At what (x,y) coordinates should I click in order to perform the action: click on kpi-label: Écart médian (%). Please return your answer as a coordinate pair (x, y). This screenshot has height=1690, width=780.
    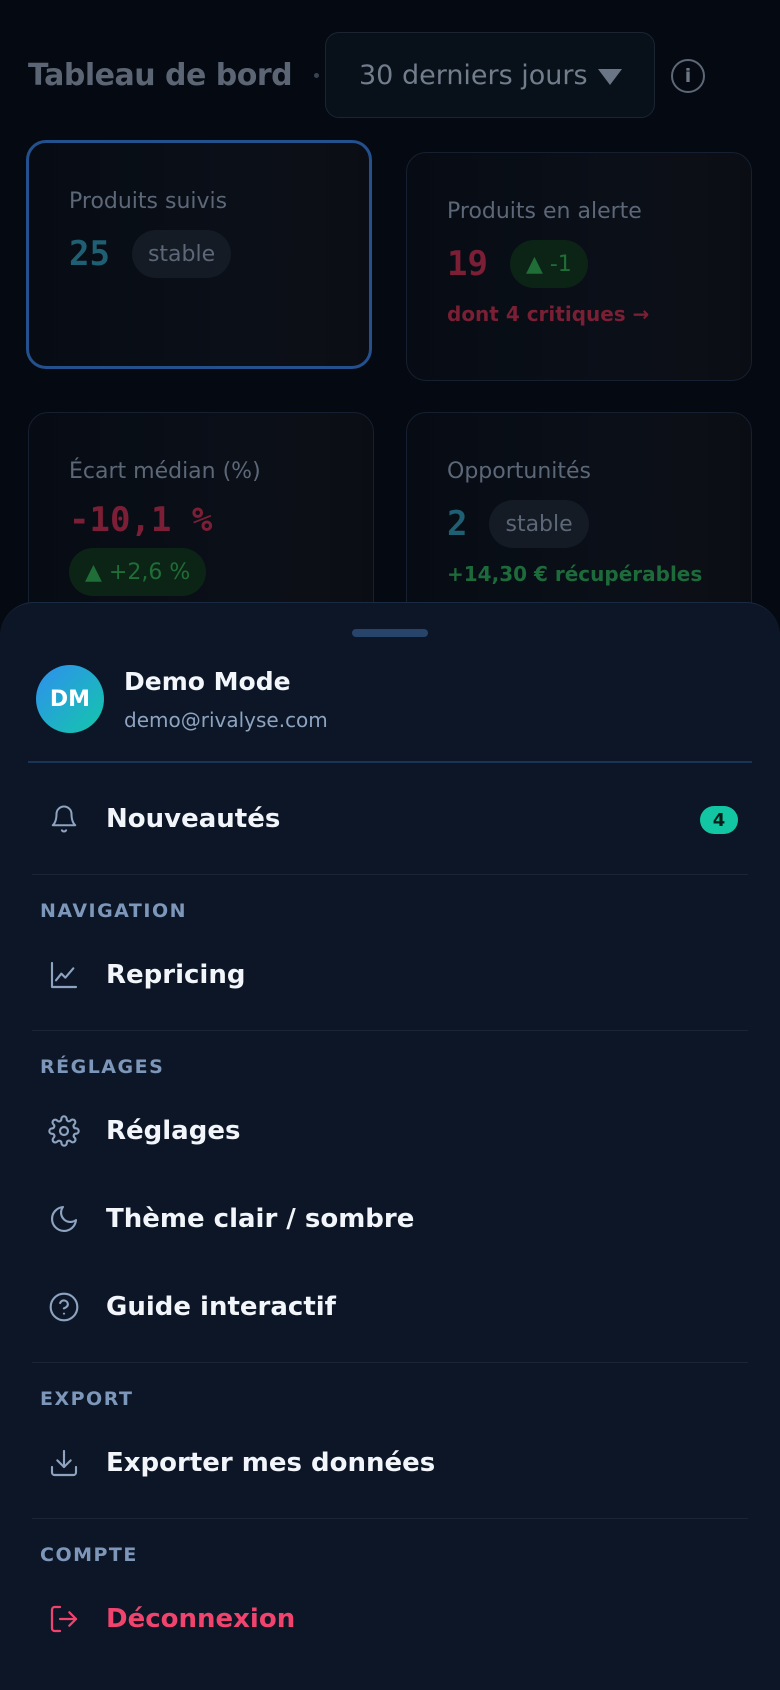
    Looking at the image, I should click on (165, 471).